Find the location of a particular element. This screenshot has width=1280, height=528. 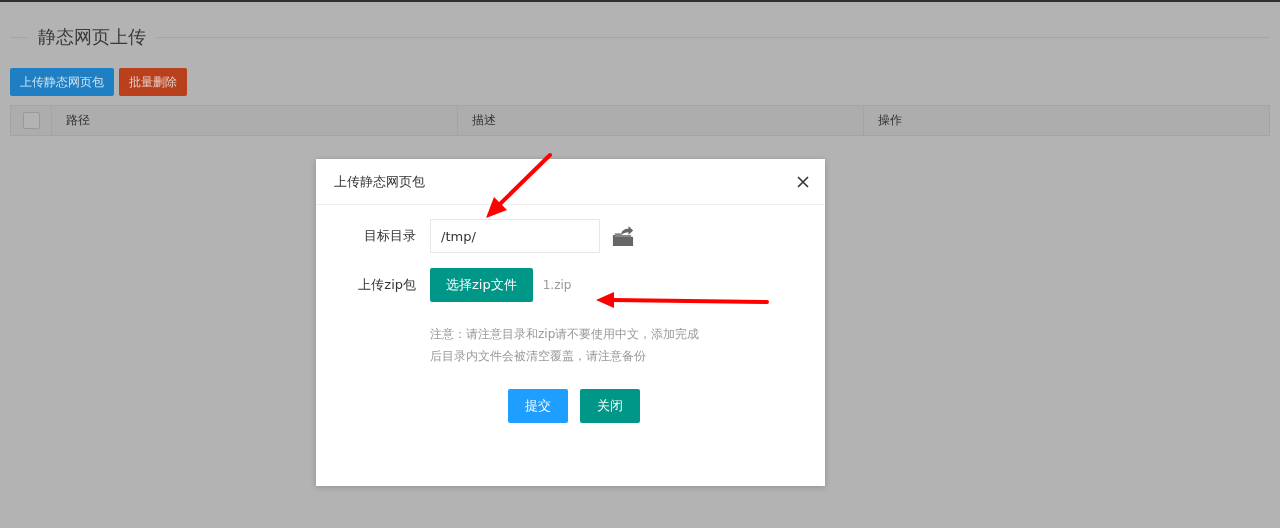

field-label: 上传zip包 is located at coordinates (387, 285).